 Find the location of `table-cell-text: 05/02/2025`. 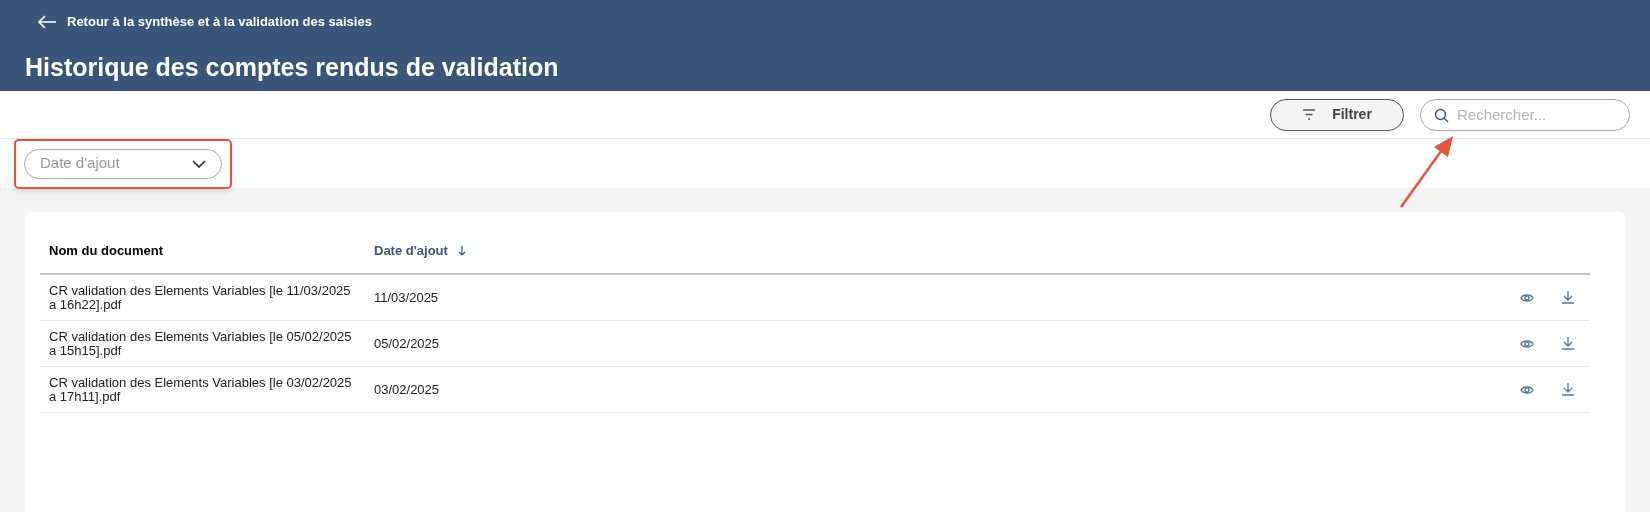

table-cell-text: 05/02/2025 is located at coordinates (407, 343).